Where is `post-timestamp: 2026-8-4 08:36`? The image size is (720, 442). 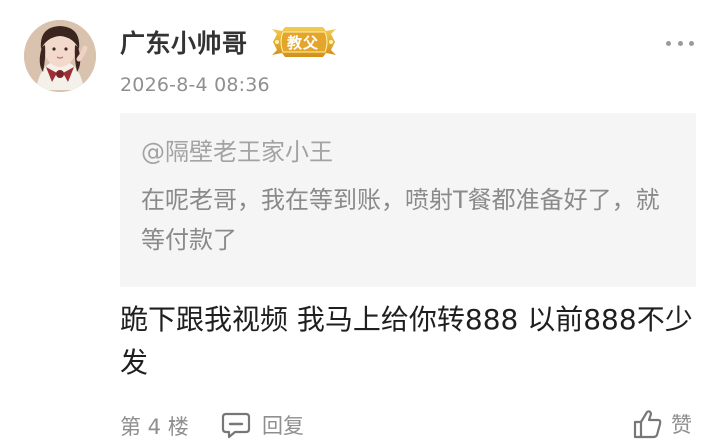
post-timestamp: 2026-8-4 08:36 is located at coordinates (195, 85).